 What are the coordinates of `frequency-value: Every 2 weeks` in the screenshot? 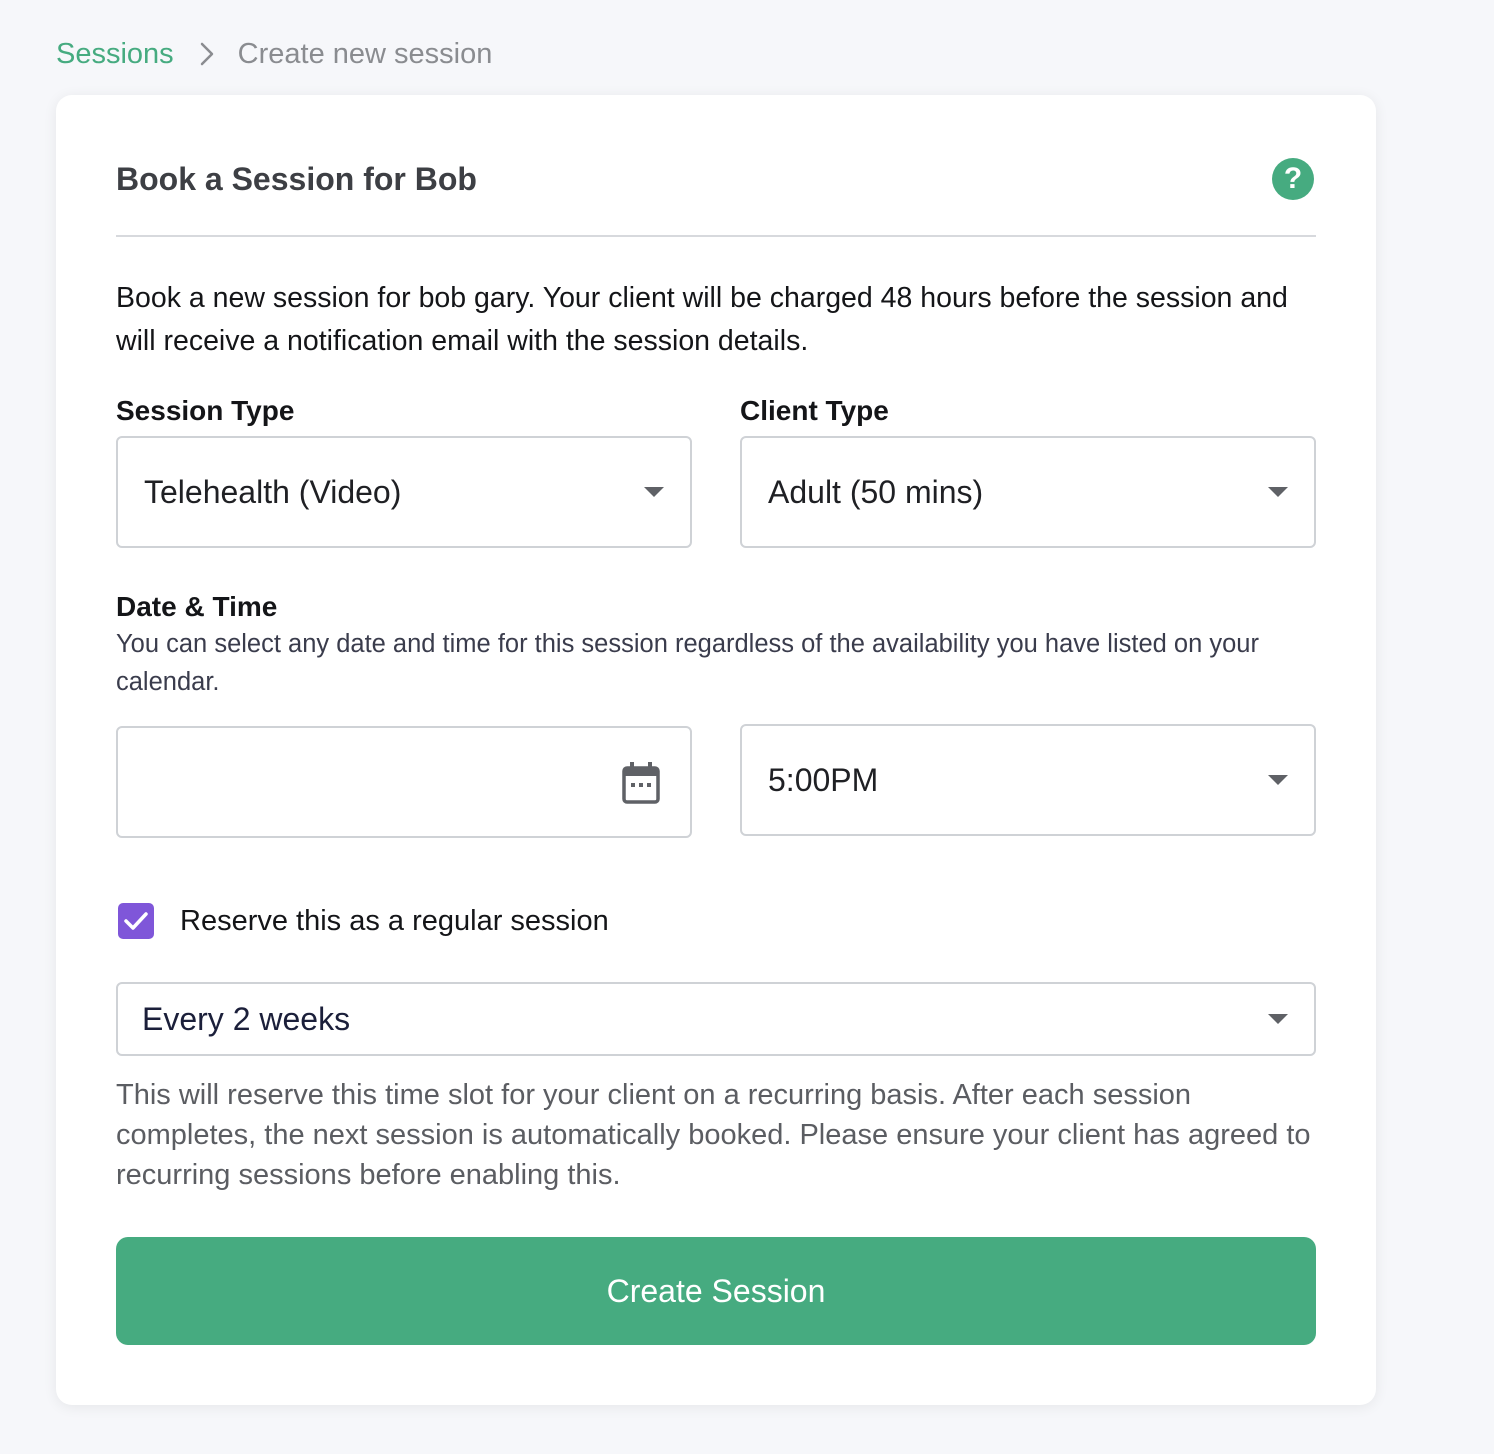 It's located at (246, 1018).